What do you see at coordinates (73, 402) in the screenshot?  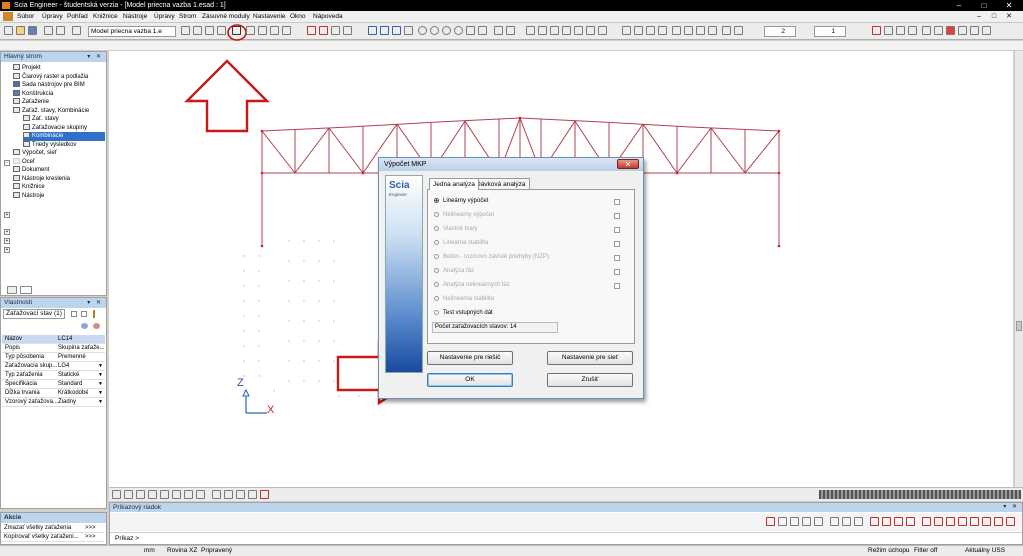 I see `property-value: Žiadny` at bounding box center [73, 402].